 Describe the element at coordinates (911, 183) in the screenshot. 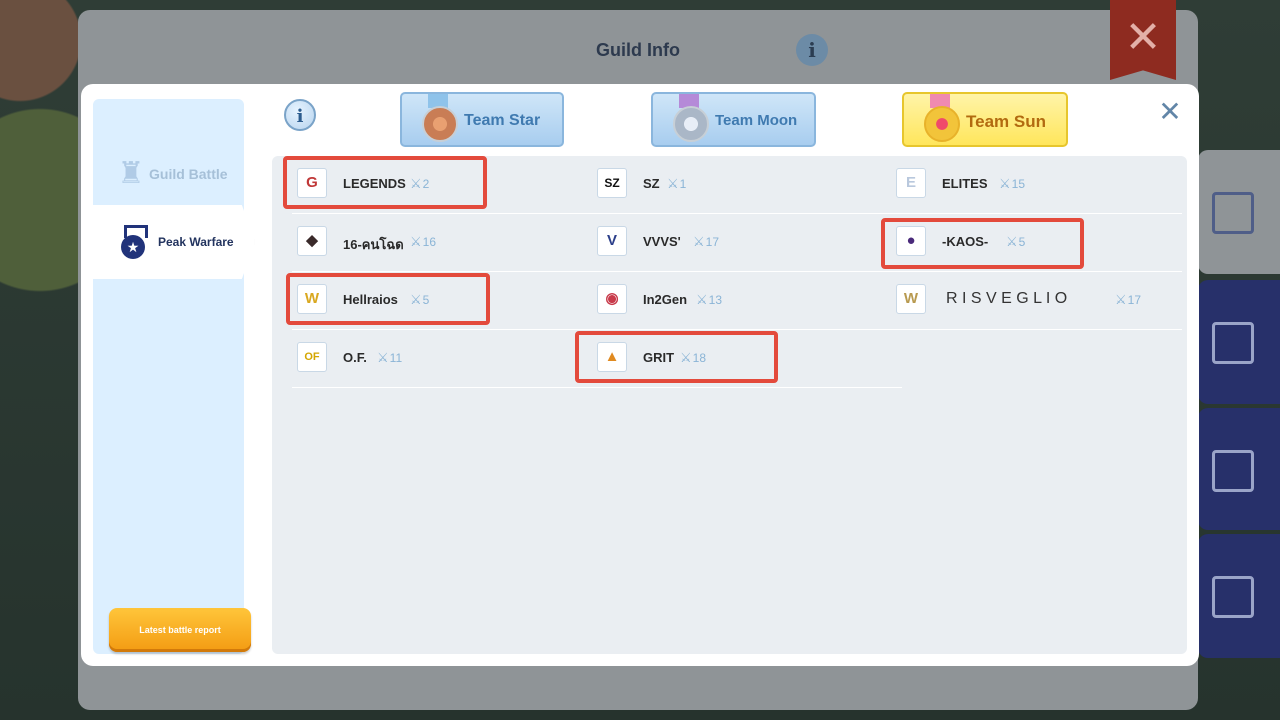

I see `guild-emblem-icon: E` at that location.